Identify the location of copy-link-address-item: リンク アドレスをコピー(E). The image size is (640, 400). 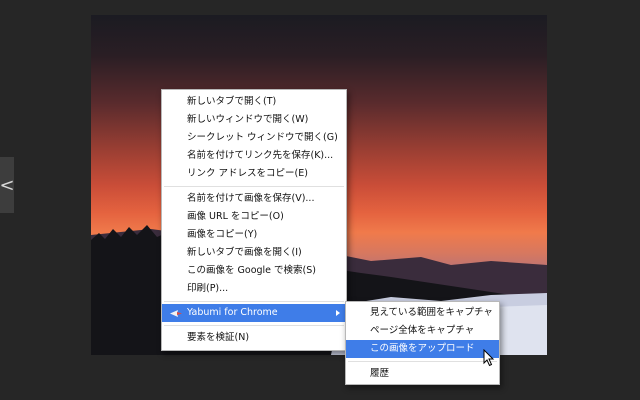
(254, 174).